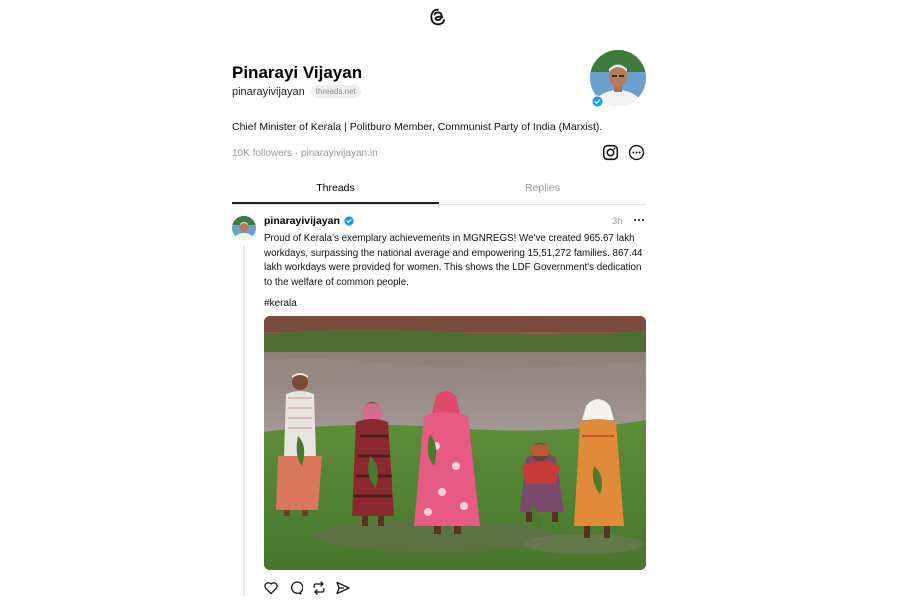  I want to click on heart-icon, so click(271, 588).